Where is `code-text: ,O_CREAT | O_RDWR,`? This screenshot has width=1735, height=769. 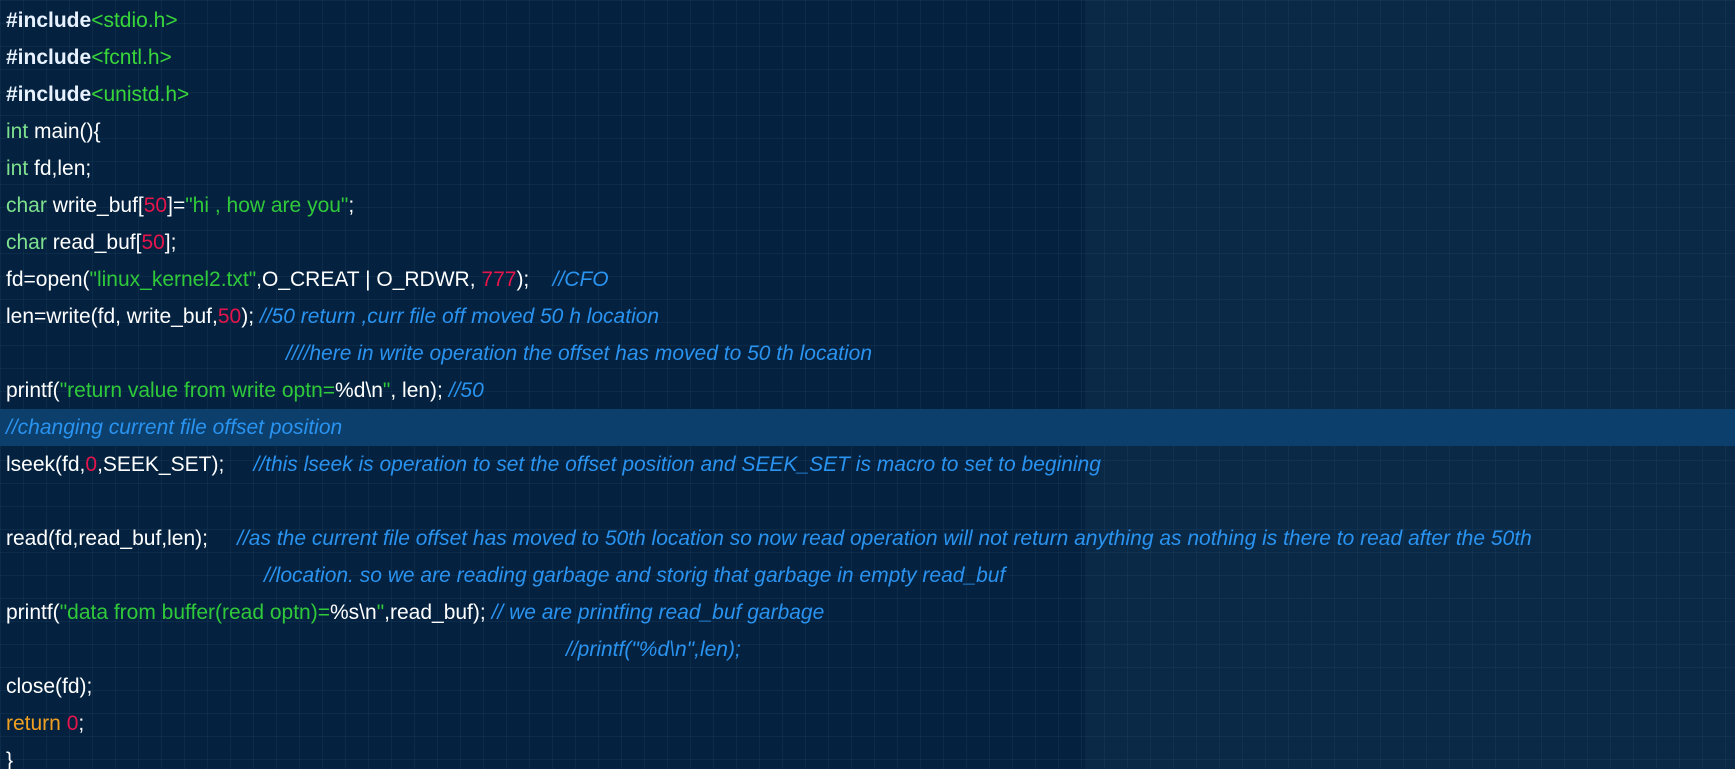 code-text: ,O_CREAT | O_RDWR, is located at coordinates (369, 279).